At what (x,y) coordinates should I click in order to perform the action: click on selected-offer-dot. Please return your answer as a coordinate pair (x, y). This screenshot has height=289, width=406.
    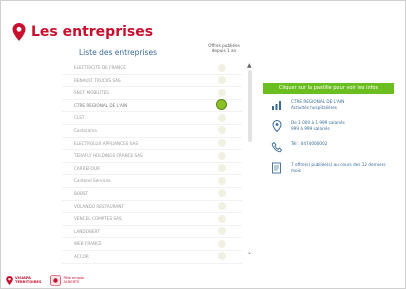
    Looking at the image, I should click on (221, 105).